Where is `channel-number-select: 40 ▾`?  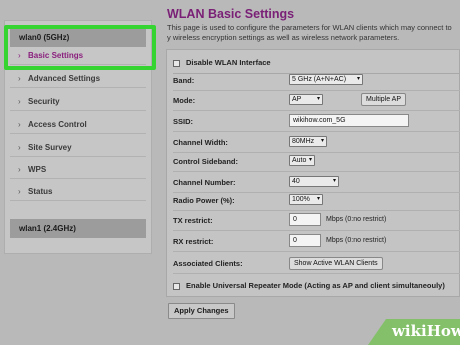
channel-number-select: 40 ▾ is located at coordinates (314, 181).